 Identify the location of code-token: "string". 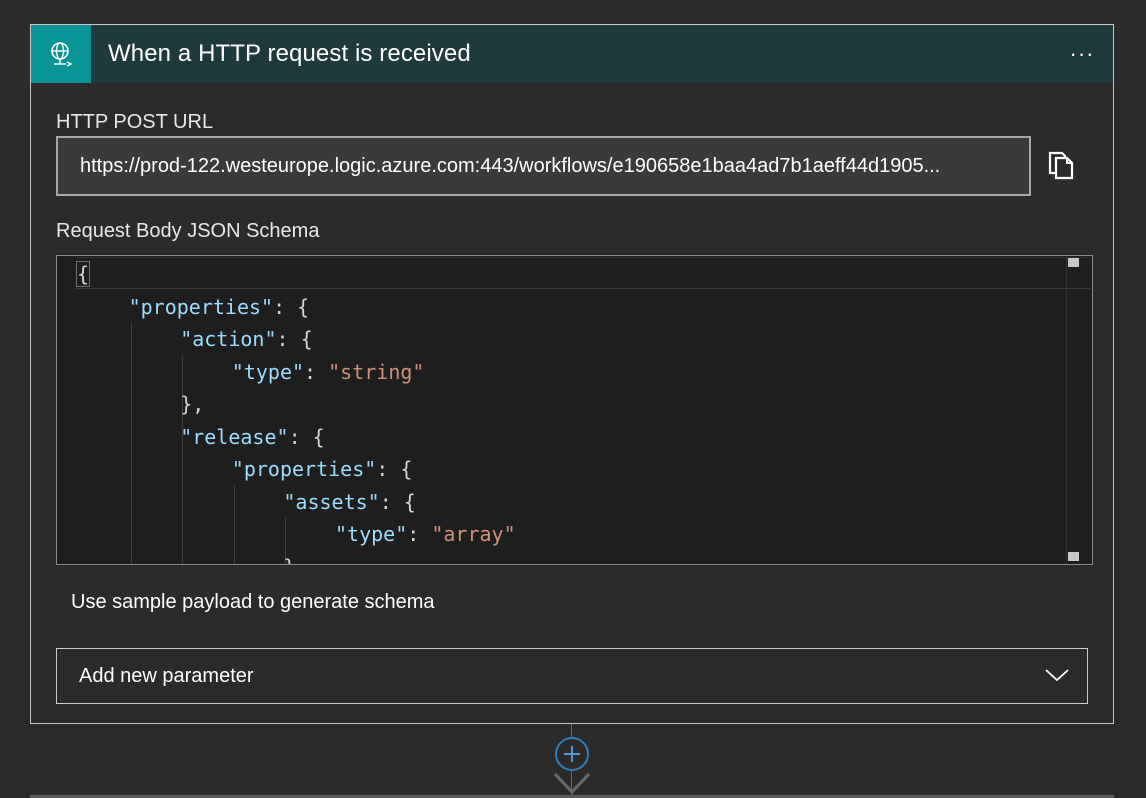
(376, 371).